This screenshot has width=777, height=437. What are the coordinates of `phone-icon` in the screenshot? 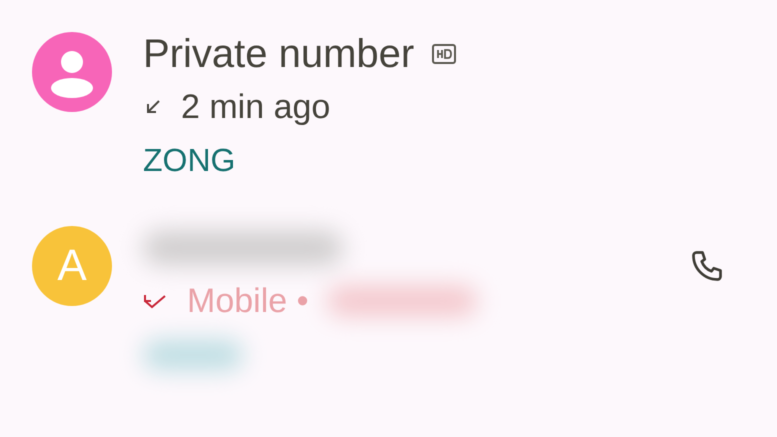 It's located at (707, 266).